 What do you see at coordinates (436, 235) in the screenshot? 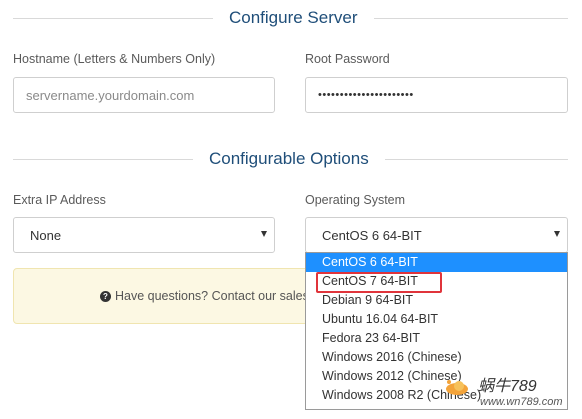
I see `operating-system-select: CentOS 6 64-BIT` at bounding box center [436, 235].